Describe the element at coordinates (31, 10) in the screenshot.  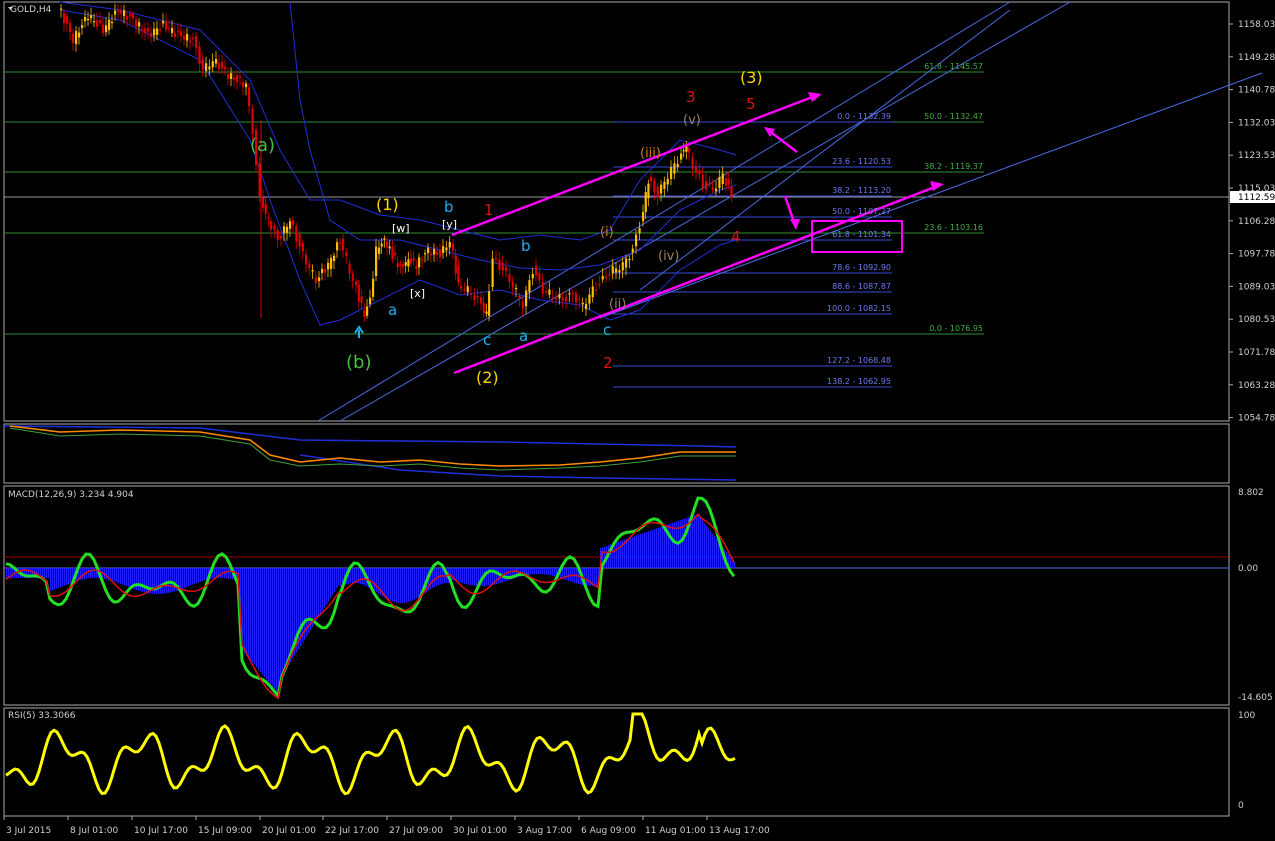
I see `symbol-title: GOLD,H4` at that location.